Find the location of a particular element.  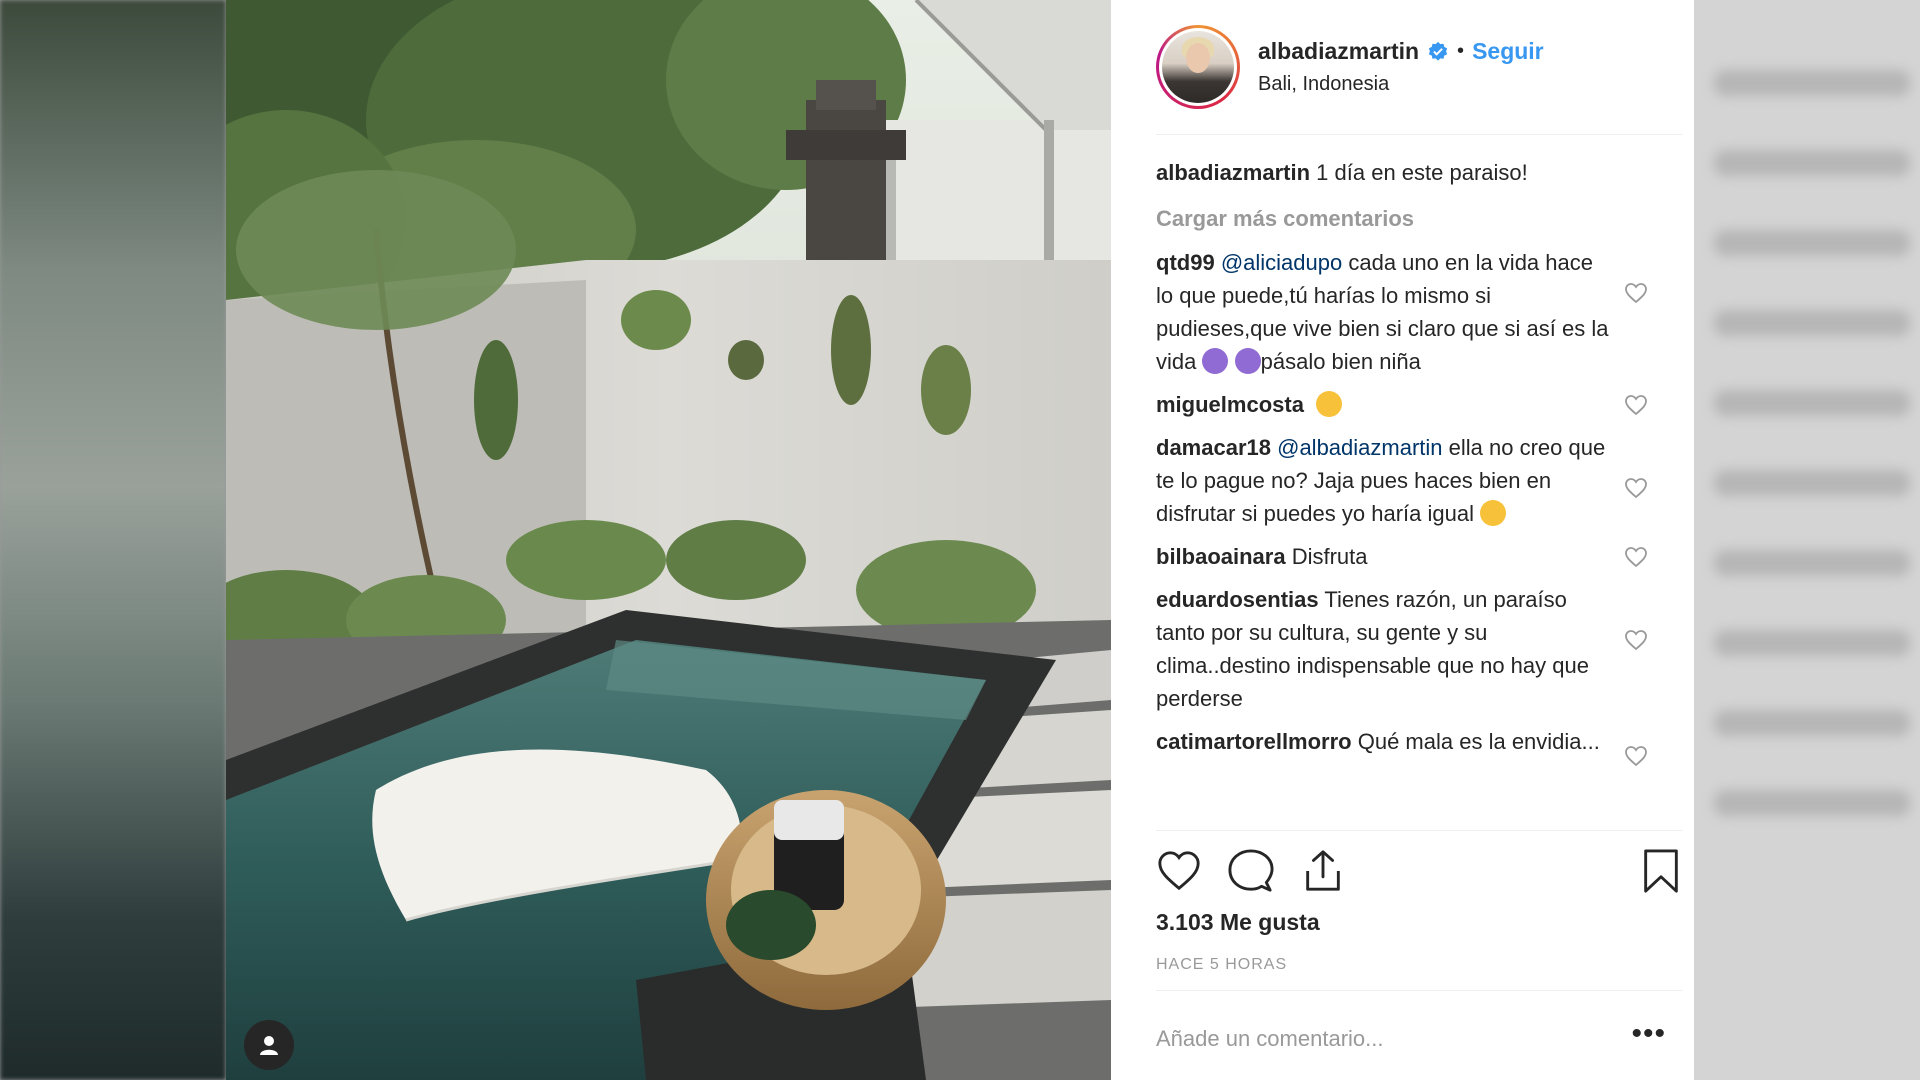

share-upload-icon is located at coordinates (1323, 871).